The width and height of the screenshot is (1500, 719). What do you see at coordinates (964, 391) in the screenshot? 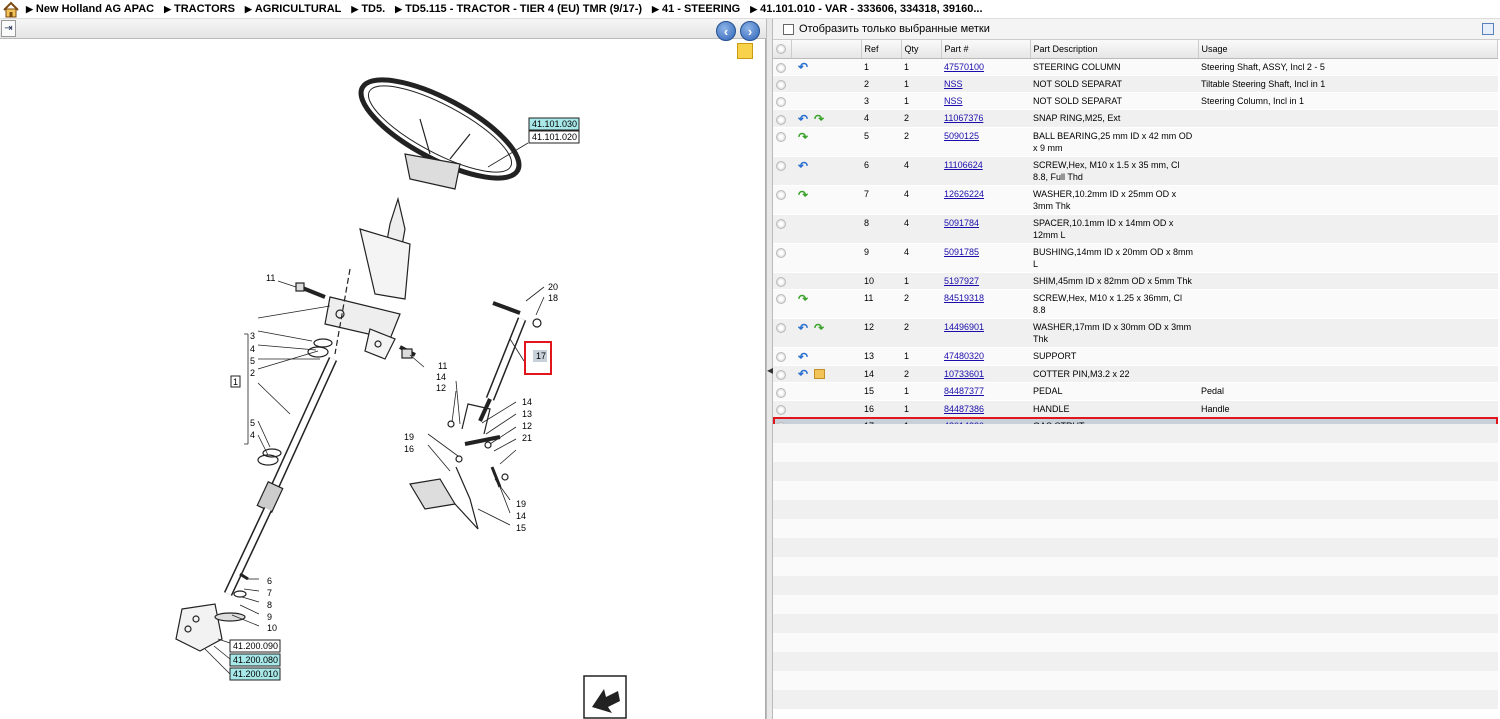
I see `part-number-link: 84487377` at bounding box center [964, 391].